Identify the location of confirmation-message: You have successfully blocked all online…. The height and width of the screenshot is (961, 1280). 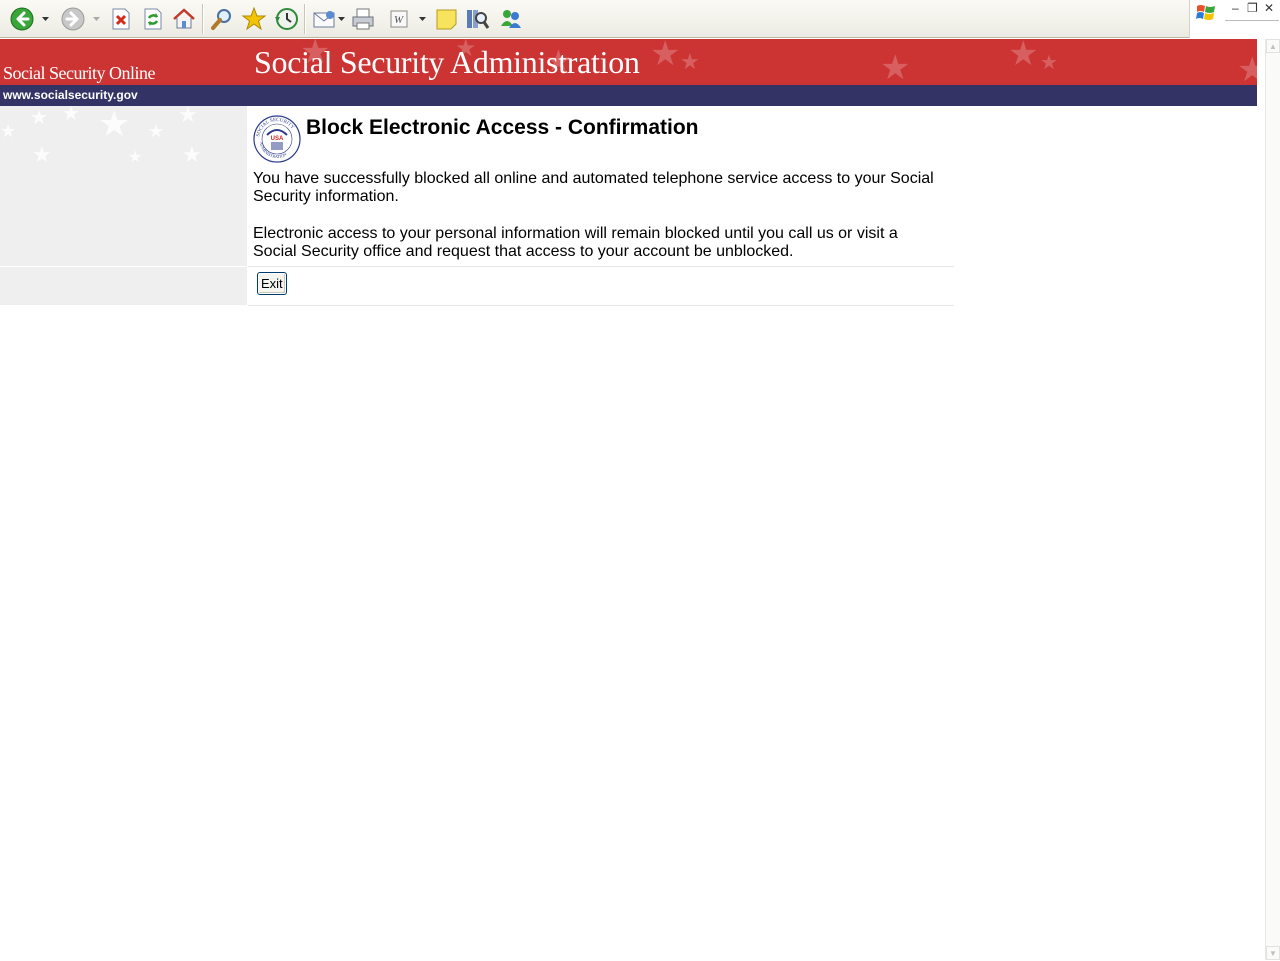
(593, 187).